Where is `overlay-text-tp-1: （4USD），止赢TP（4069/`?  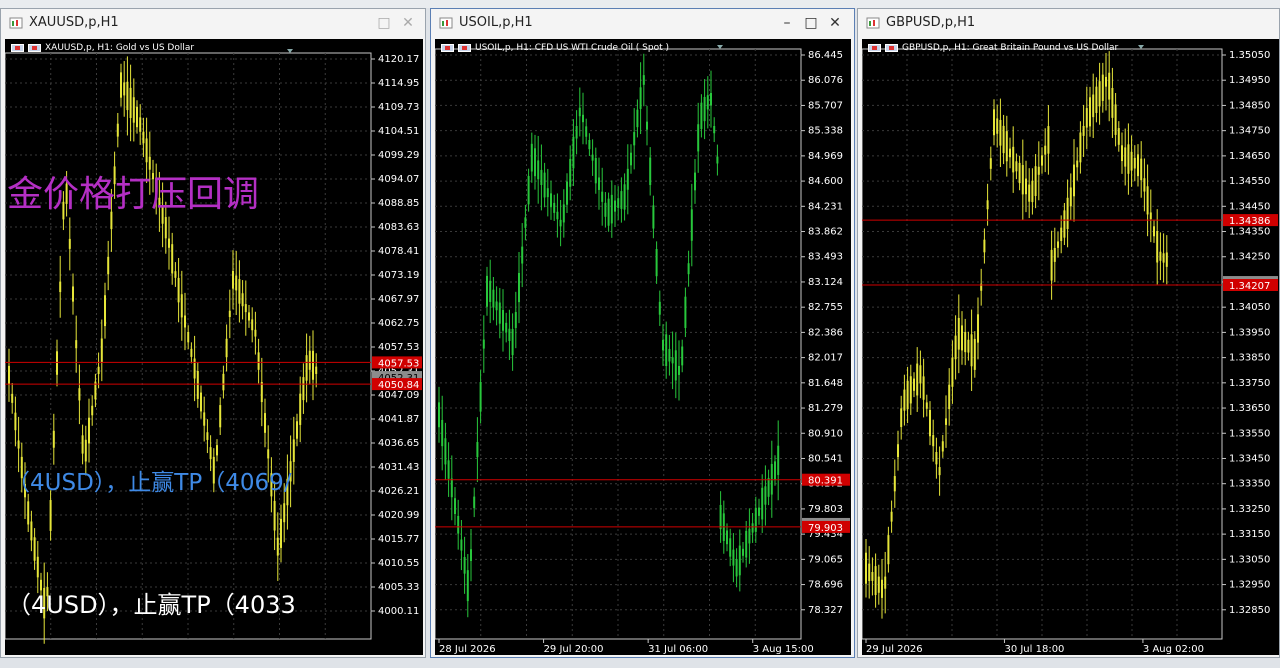 overlay-text-tp-1: （4USD），止赢TP（4069/ is located at coordinates (149, 483).